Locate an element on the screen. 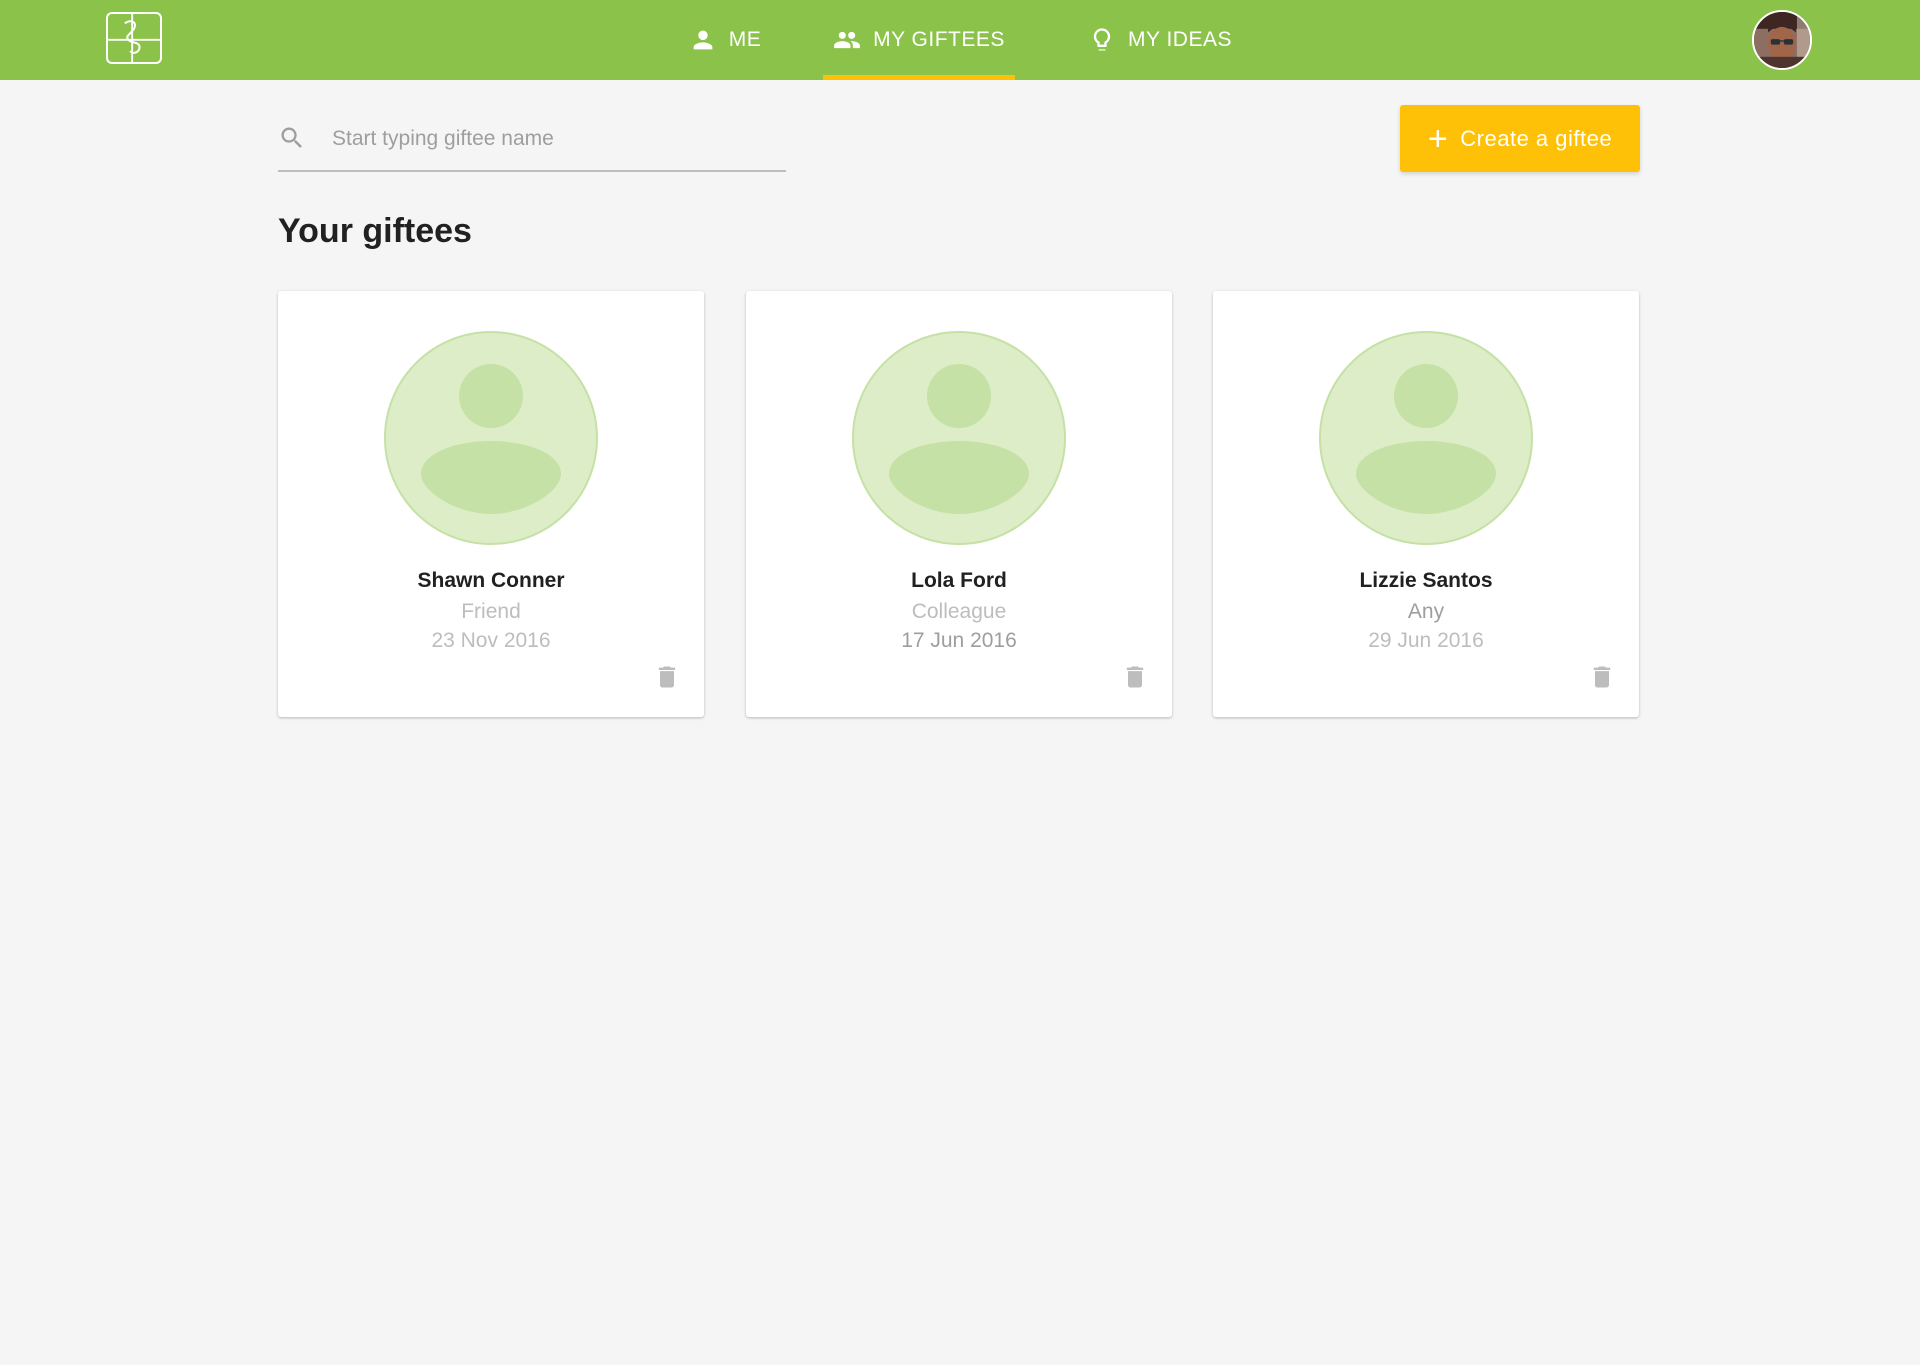 Image resolution: width=1920 pixels, height=1365 pixels. giftee-search is located at coordinates (532, 142).